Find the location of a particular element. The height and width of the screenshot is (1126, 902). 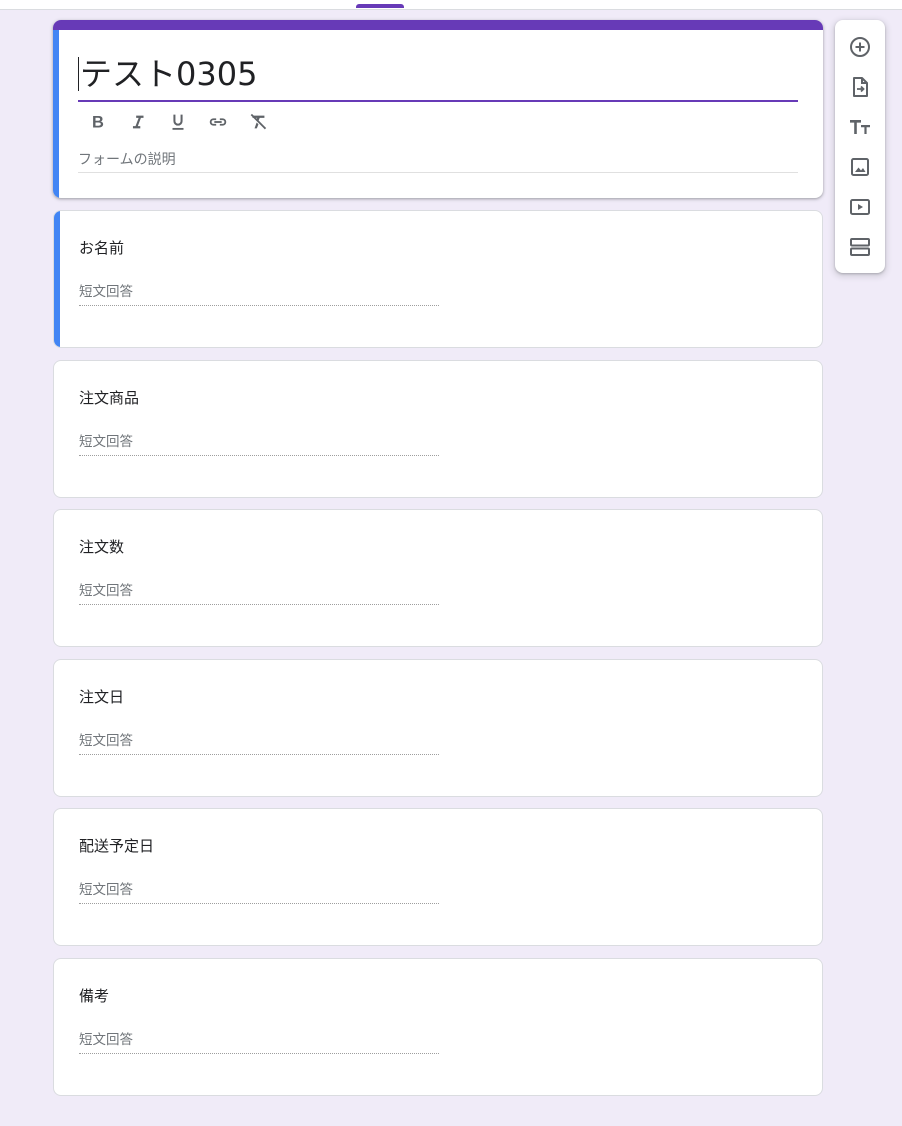

add-section-icon is located at coordinates (860, 247).